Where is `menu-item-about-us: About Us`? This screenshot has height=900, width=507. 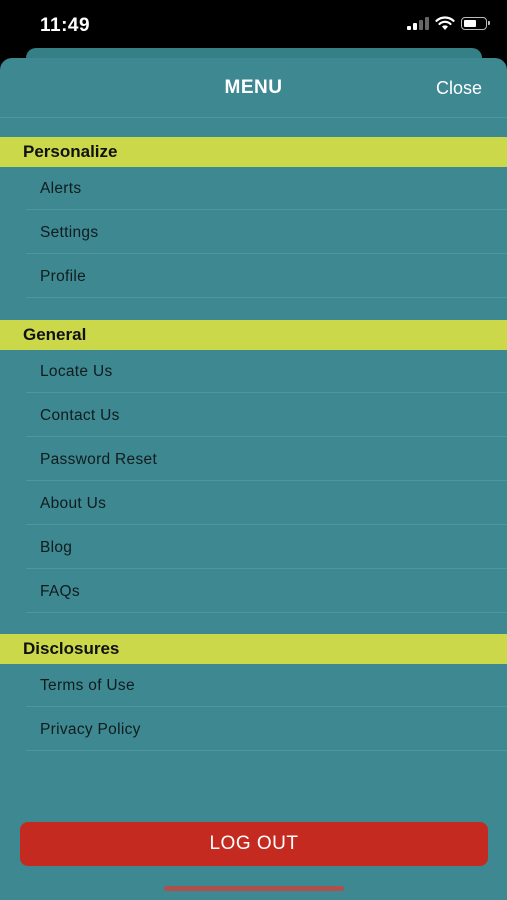 menu-item-about-us: About Us is located at coordinates (266, 503).